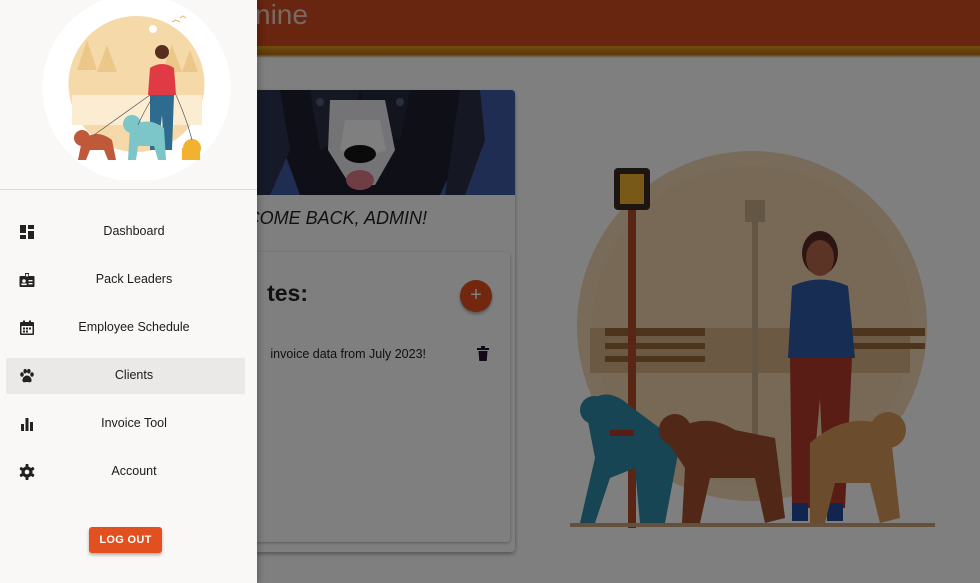 The width and height of the screenshot is (980, 583). Describe the element at coordinates (128, 189) in the screenshot. I see `drawer-divider` at that location.